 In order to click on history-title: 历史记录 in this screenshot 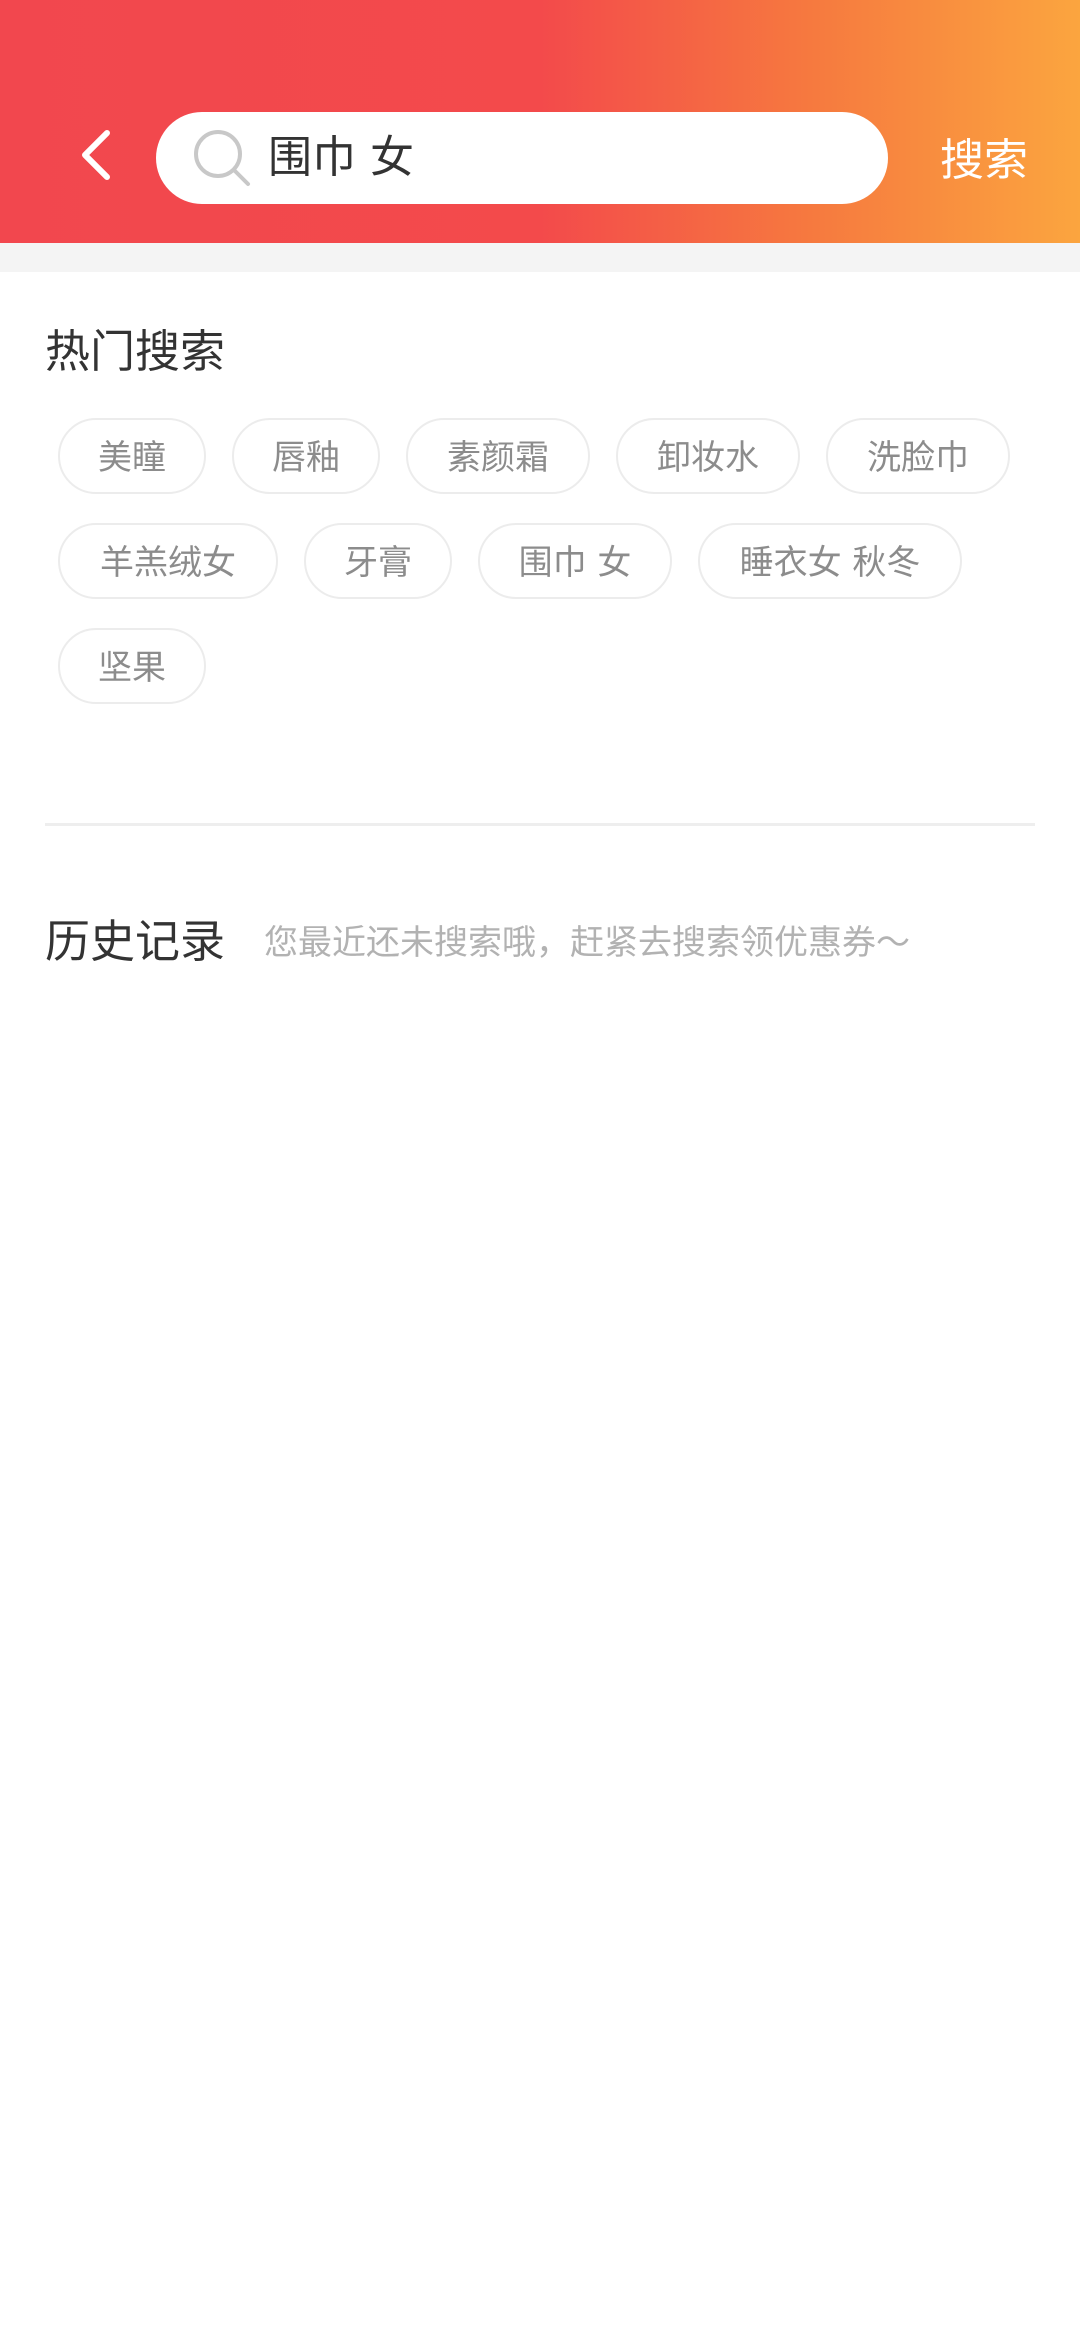, I will do `click(135, 941)`.